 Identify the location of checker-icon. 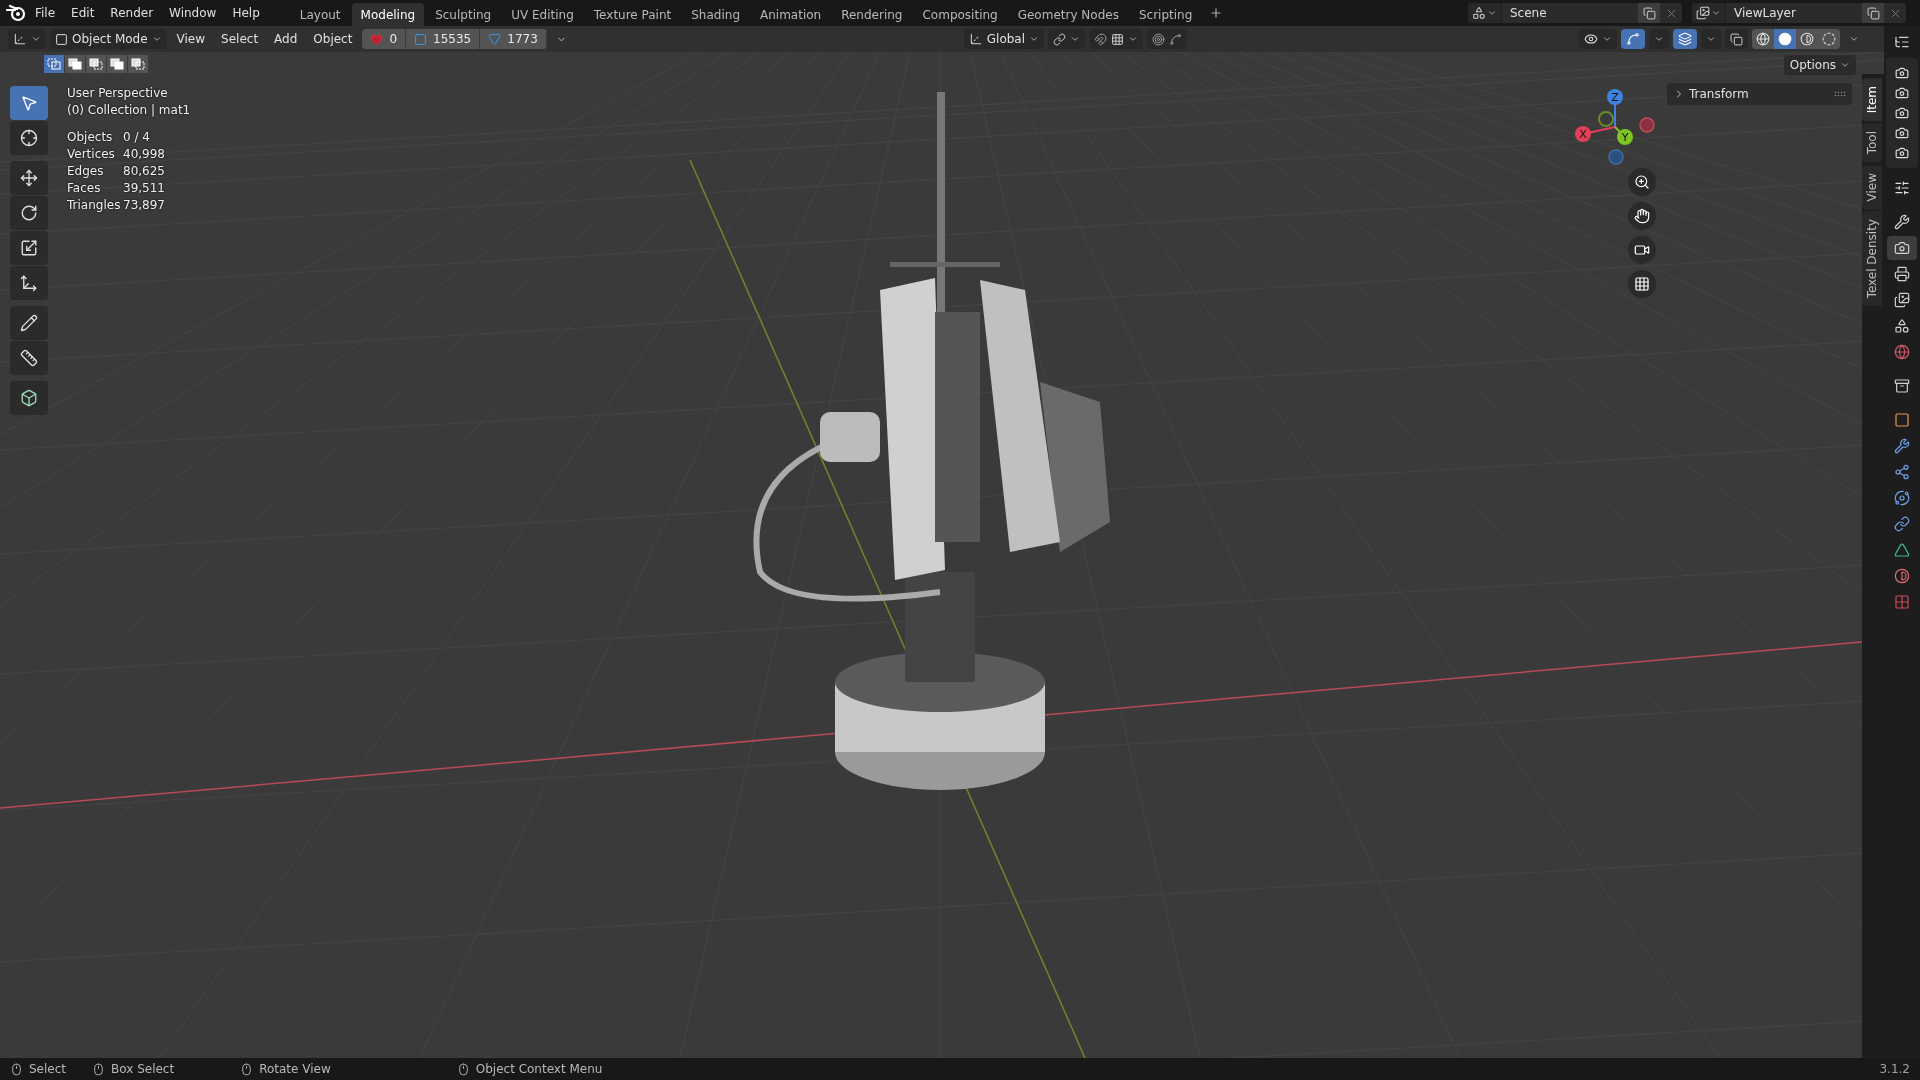
(1902, 602).